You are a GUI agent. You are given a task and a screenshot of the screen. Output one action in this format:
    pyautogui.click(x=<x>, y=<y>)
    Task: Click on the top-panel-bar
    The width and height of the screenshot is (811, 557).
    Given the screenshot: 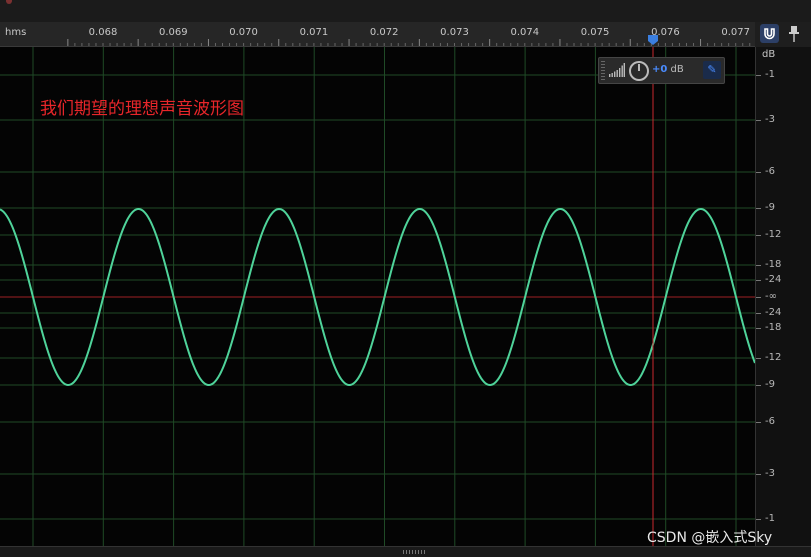 What is the action you would take?
    pyautogui.click(x=405, y=11)
    